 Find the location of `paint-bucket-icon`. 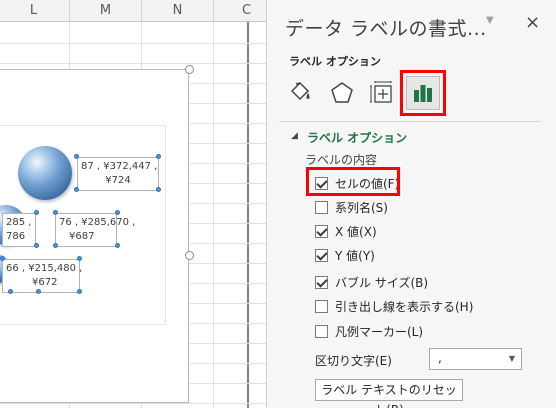

paint-bucket-icon is located at coordinates (300, 91).